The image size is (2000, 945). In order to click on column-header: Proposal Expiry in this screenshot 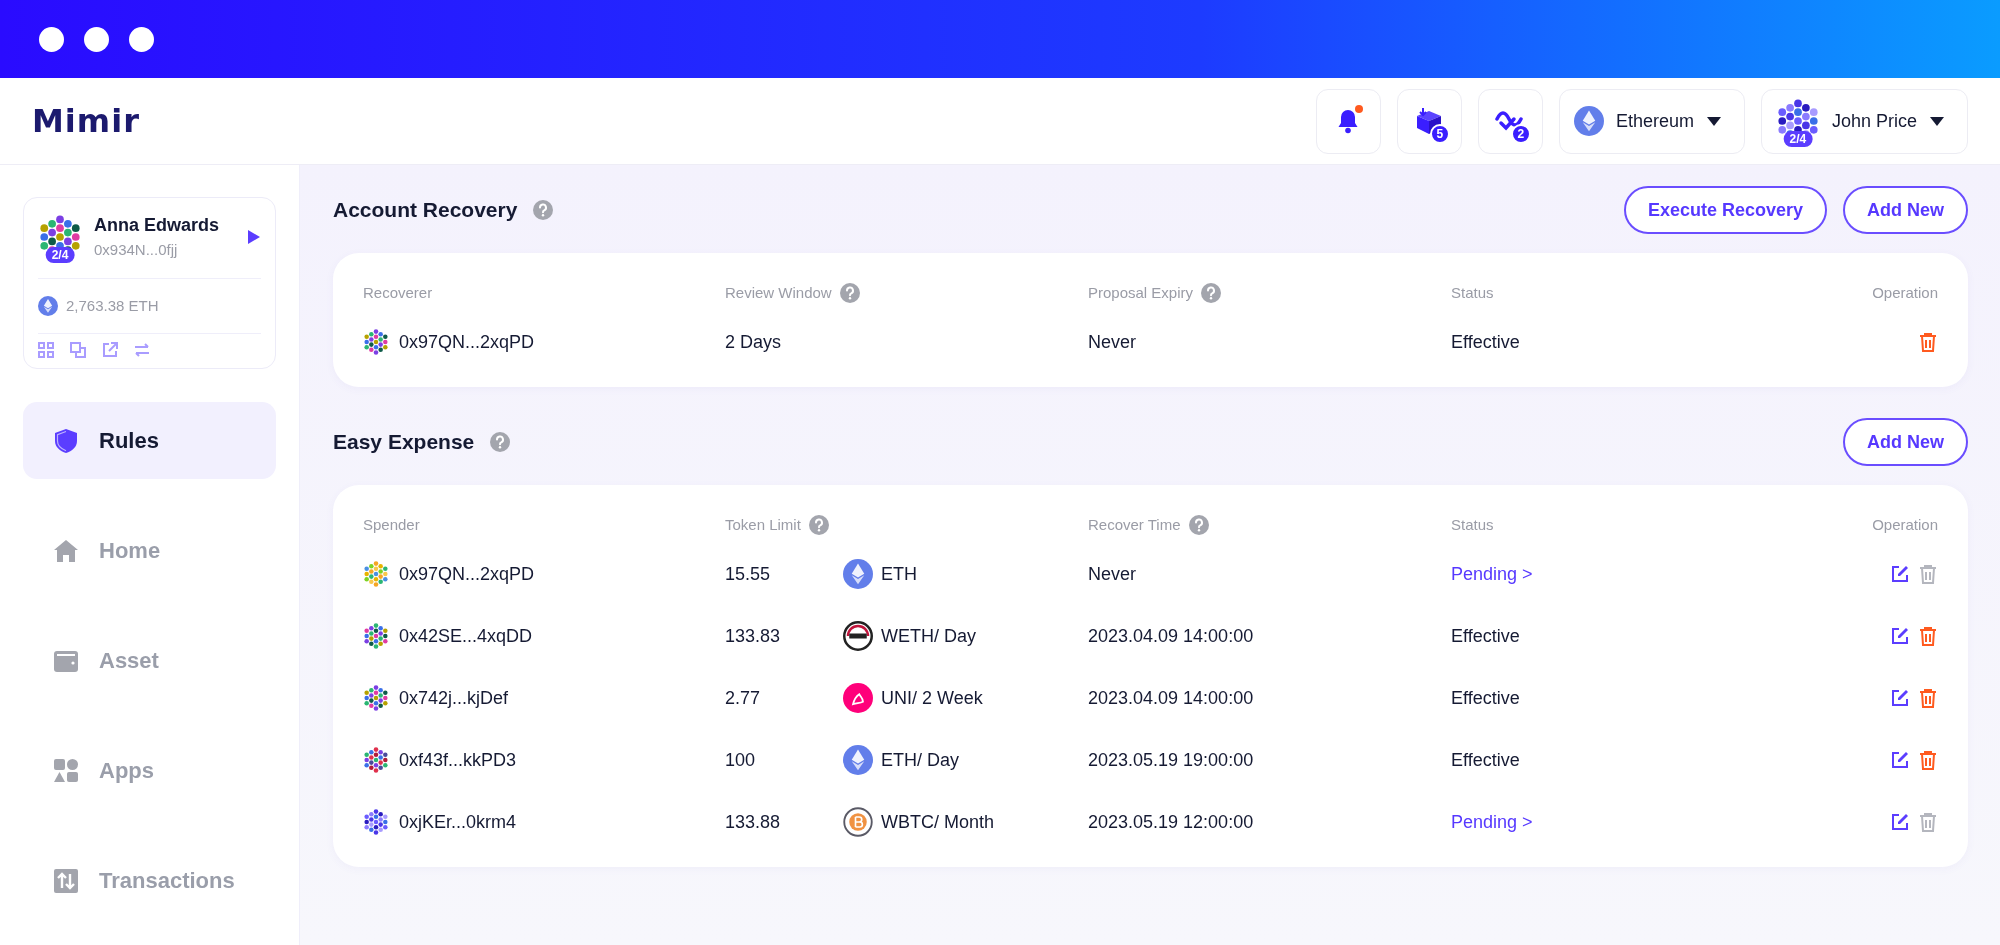, I will do `click(1141, 292)`.